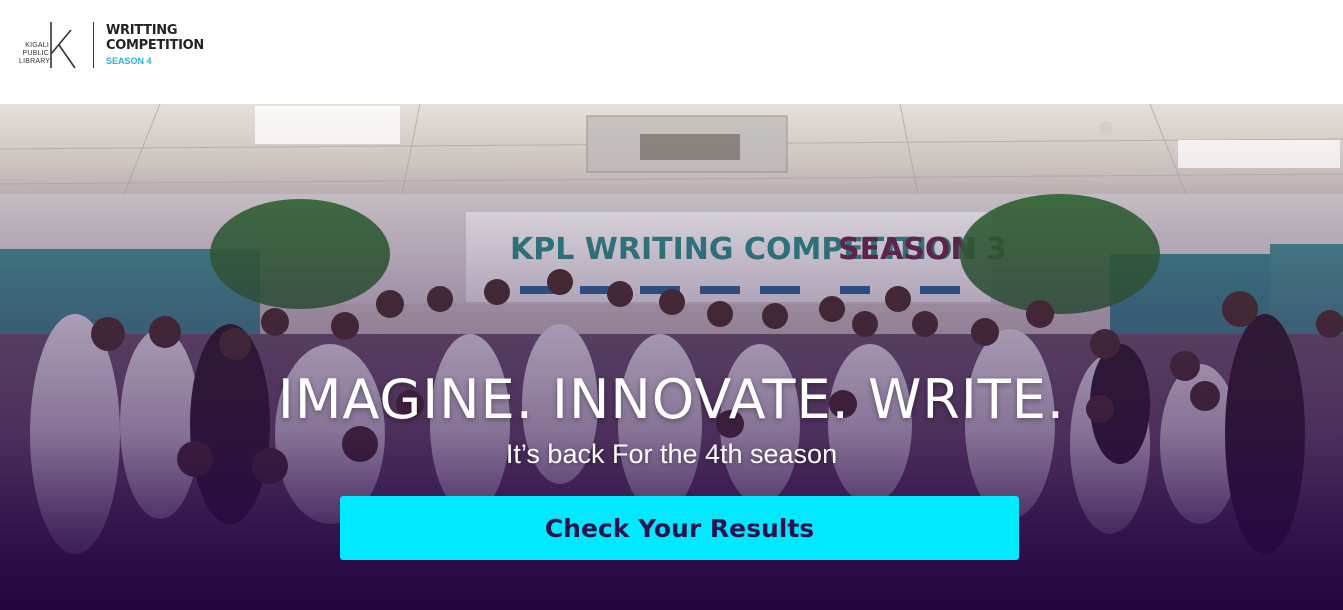  Describe the element at coordinates (93, 45) in the screenshot. I see `logo-divider` at that location.